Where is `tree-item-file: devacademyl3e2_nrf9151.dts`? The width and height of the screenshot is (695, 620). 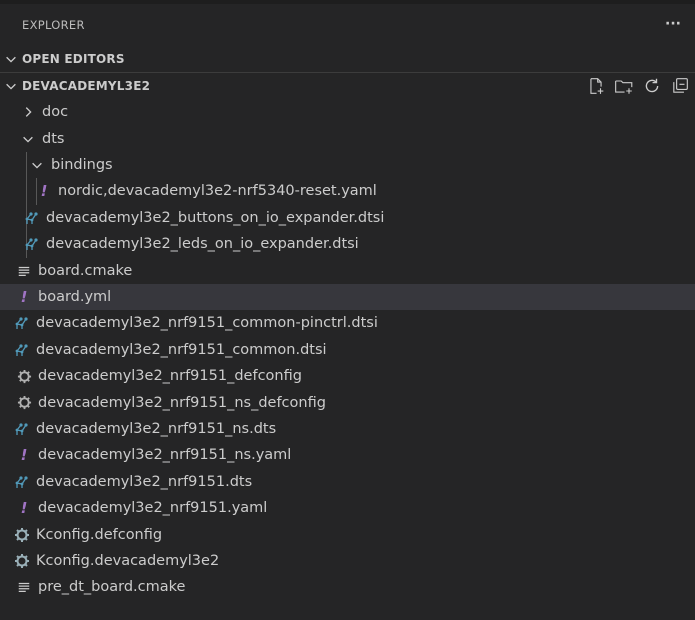
tree-item-file: devacademyl3e2_nrf9151.dts is located at coordinates (347, 482).